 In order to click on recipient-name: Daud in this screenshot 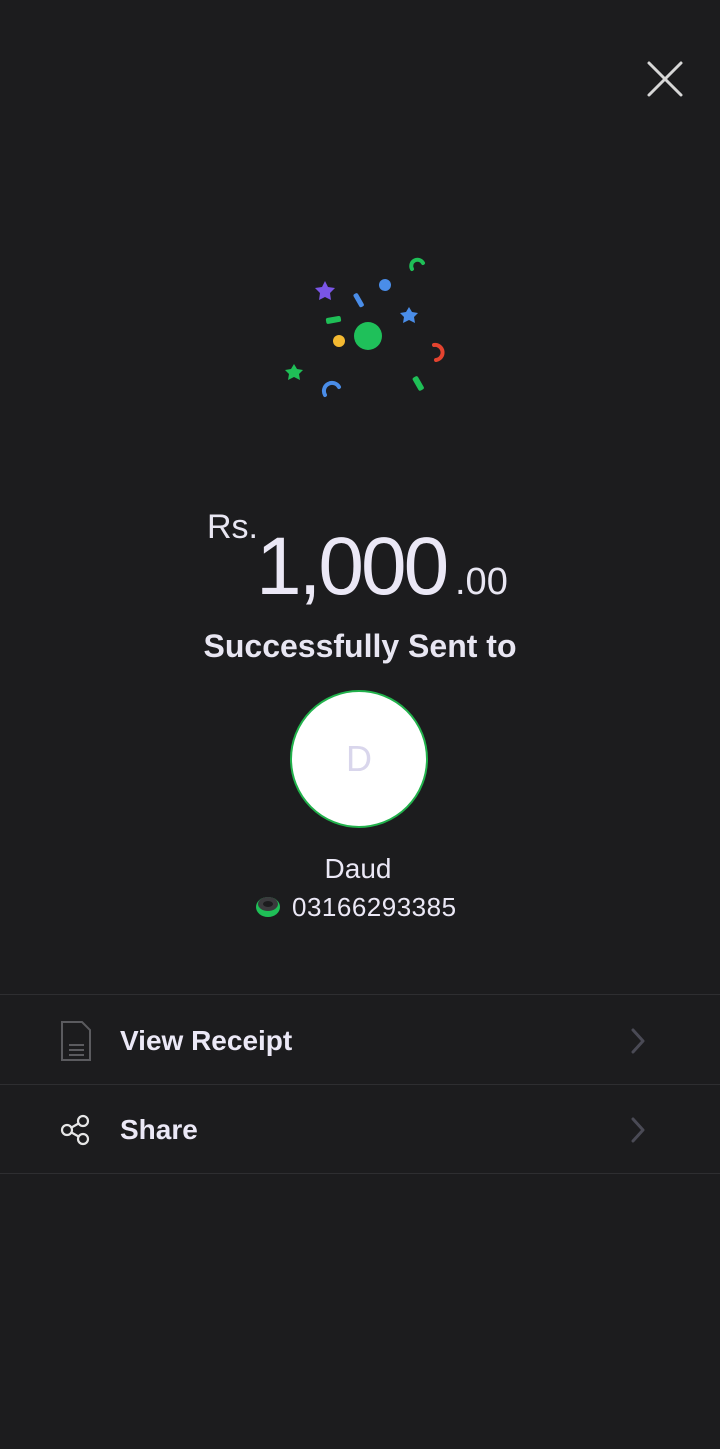, I will do `click(358, 868)`.